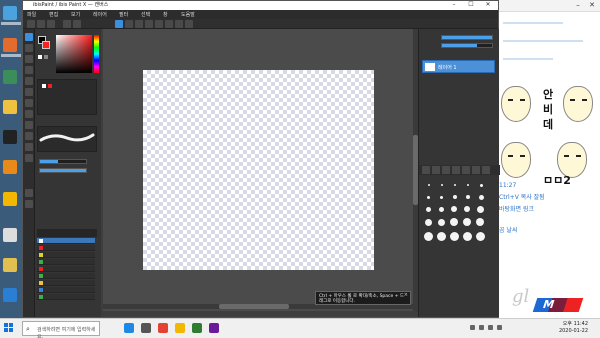  What do you see at coordinates (466, 170) in the screenshot?
I see `mask-icon` at bounding box center [466, 170].